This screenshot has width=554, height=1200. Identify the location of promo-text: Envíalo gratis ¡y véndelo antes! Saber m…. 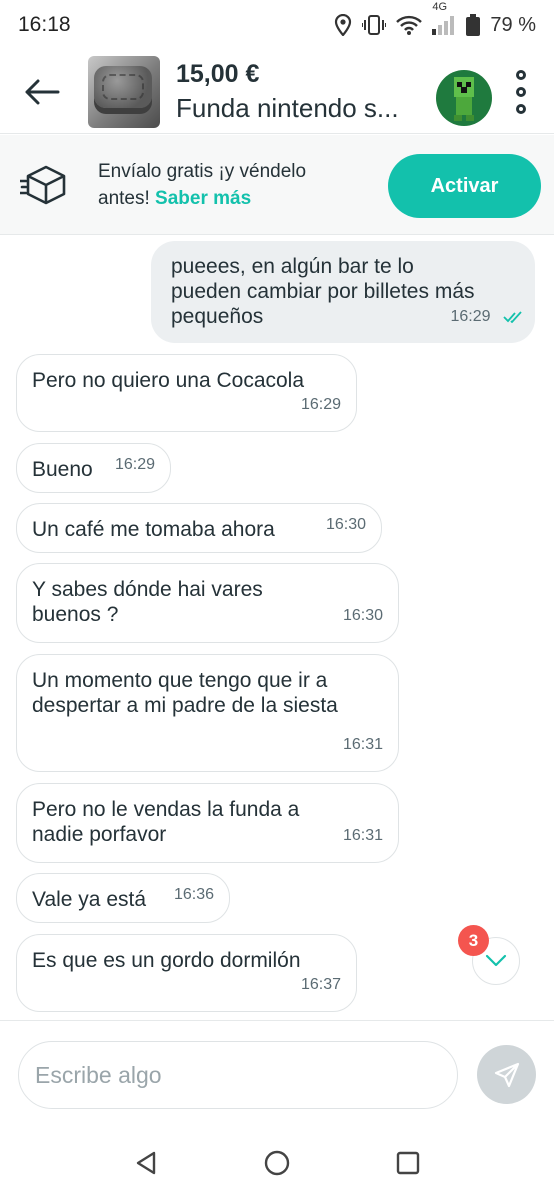
(223, 185).